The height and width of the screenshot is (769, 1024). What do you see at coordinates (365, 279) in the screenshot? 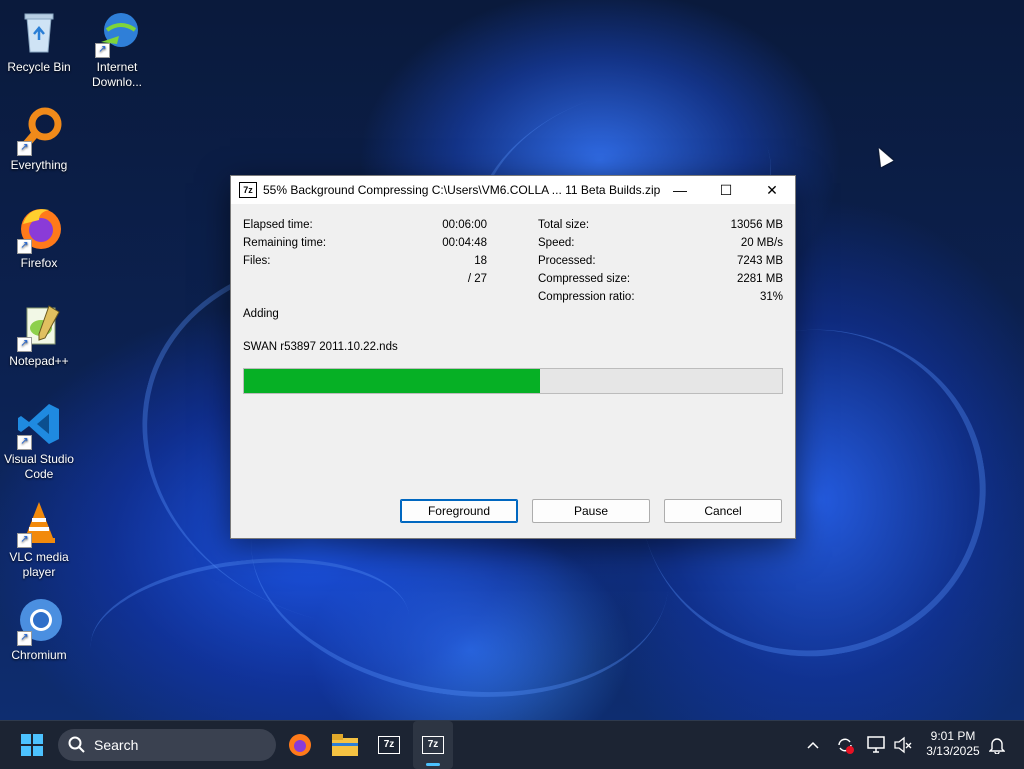
I see `stat-row: / 27` at bounding box center [365, 279].